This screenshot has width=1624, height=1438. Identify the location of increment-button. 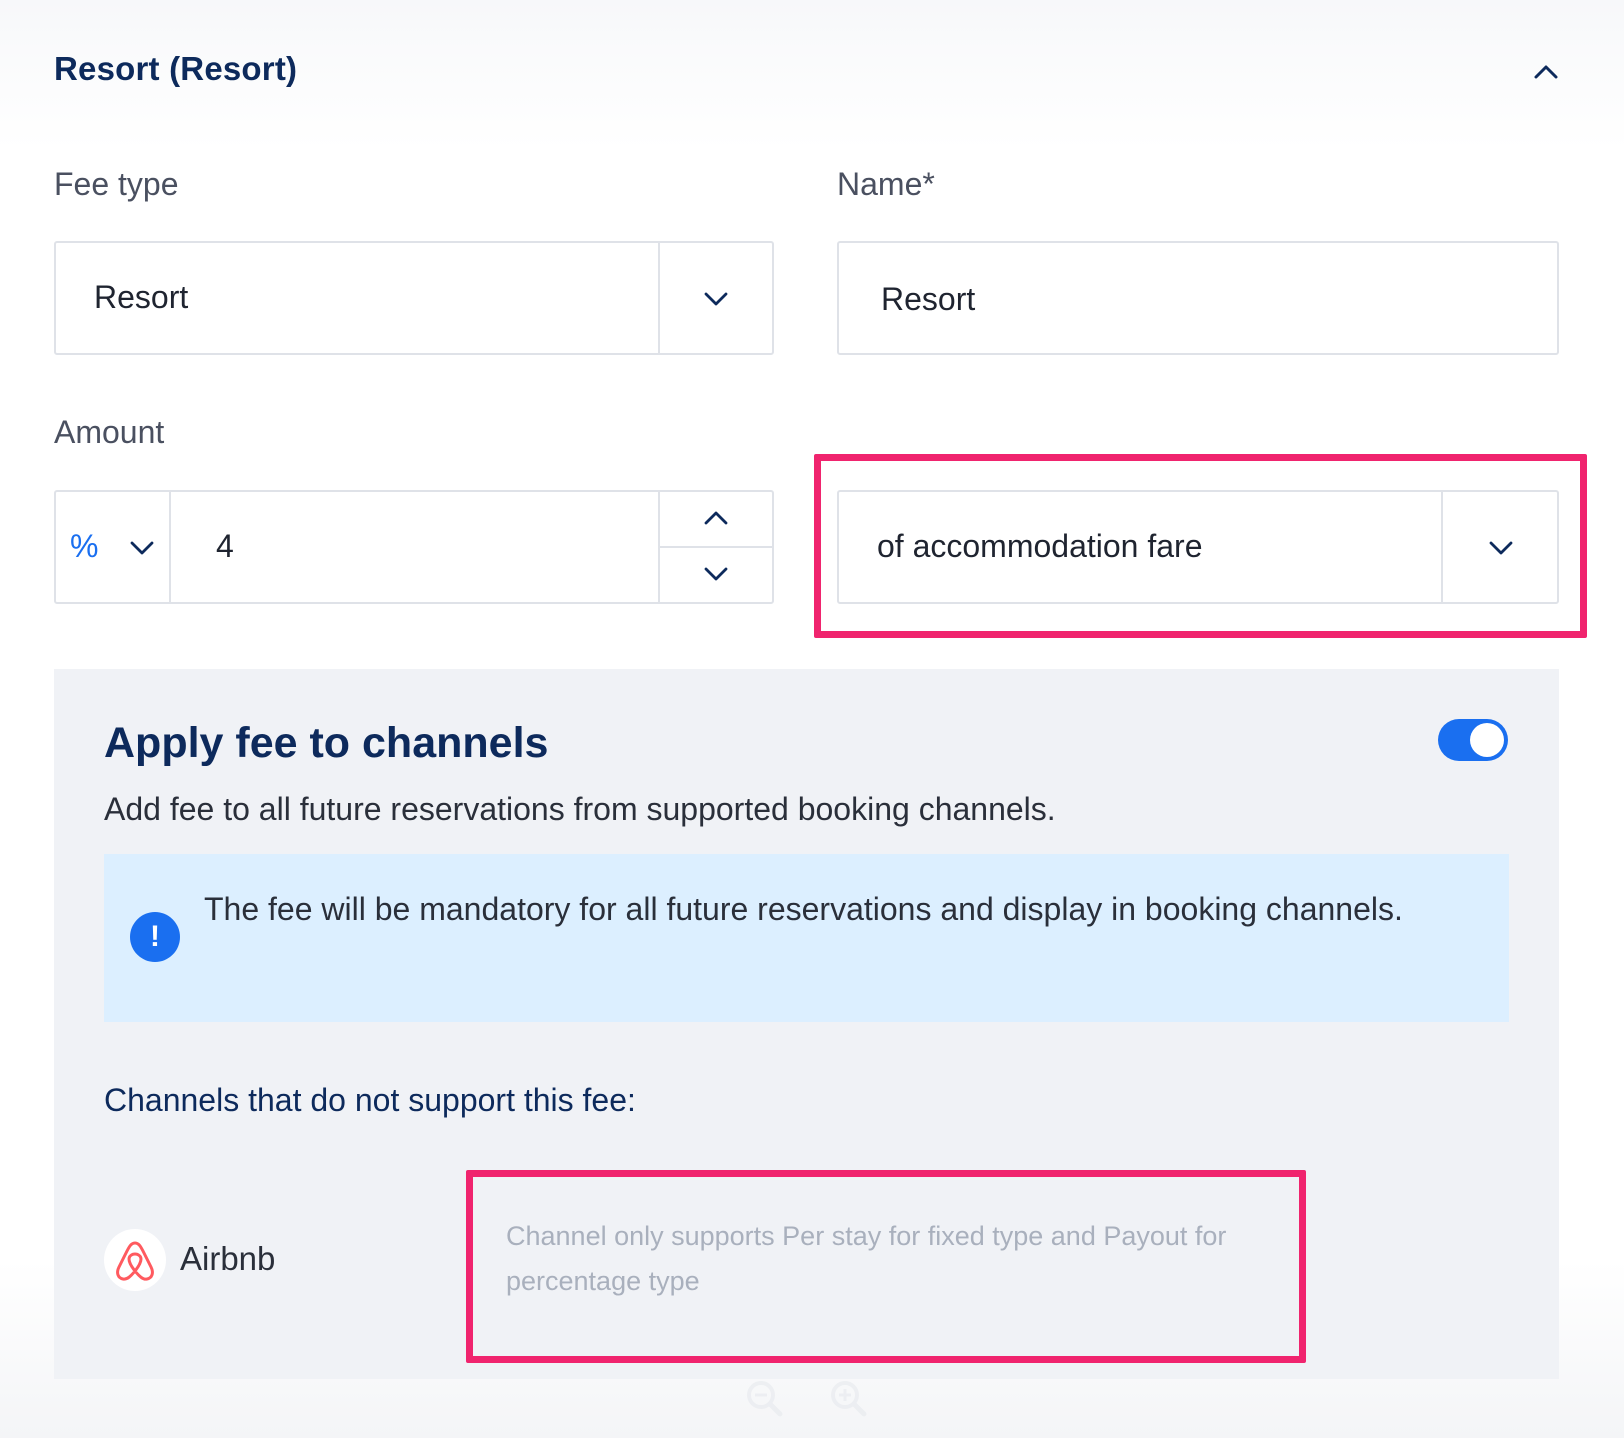
(716, 519).